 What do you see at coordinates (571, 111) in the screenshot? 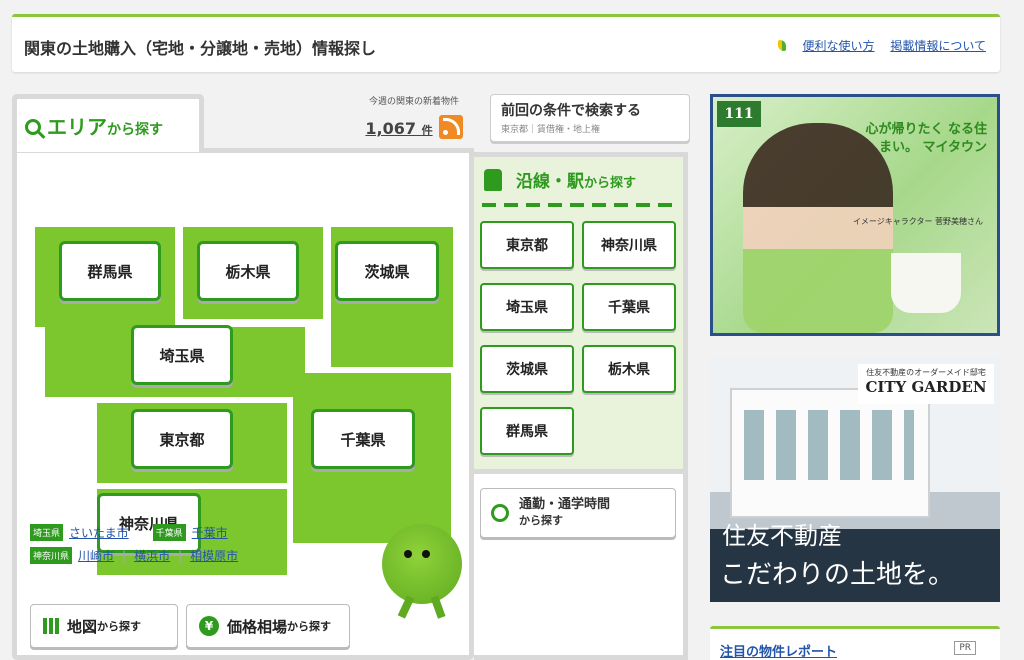
I see `previous-search-title: 前回の条件で検索する` at bounding box center [571, 111].